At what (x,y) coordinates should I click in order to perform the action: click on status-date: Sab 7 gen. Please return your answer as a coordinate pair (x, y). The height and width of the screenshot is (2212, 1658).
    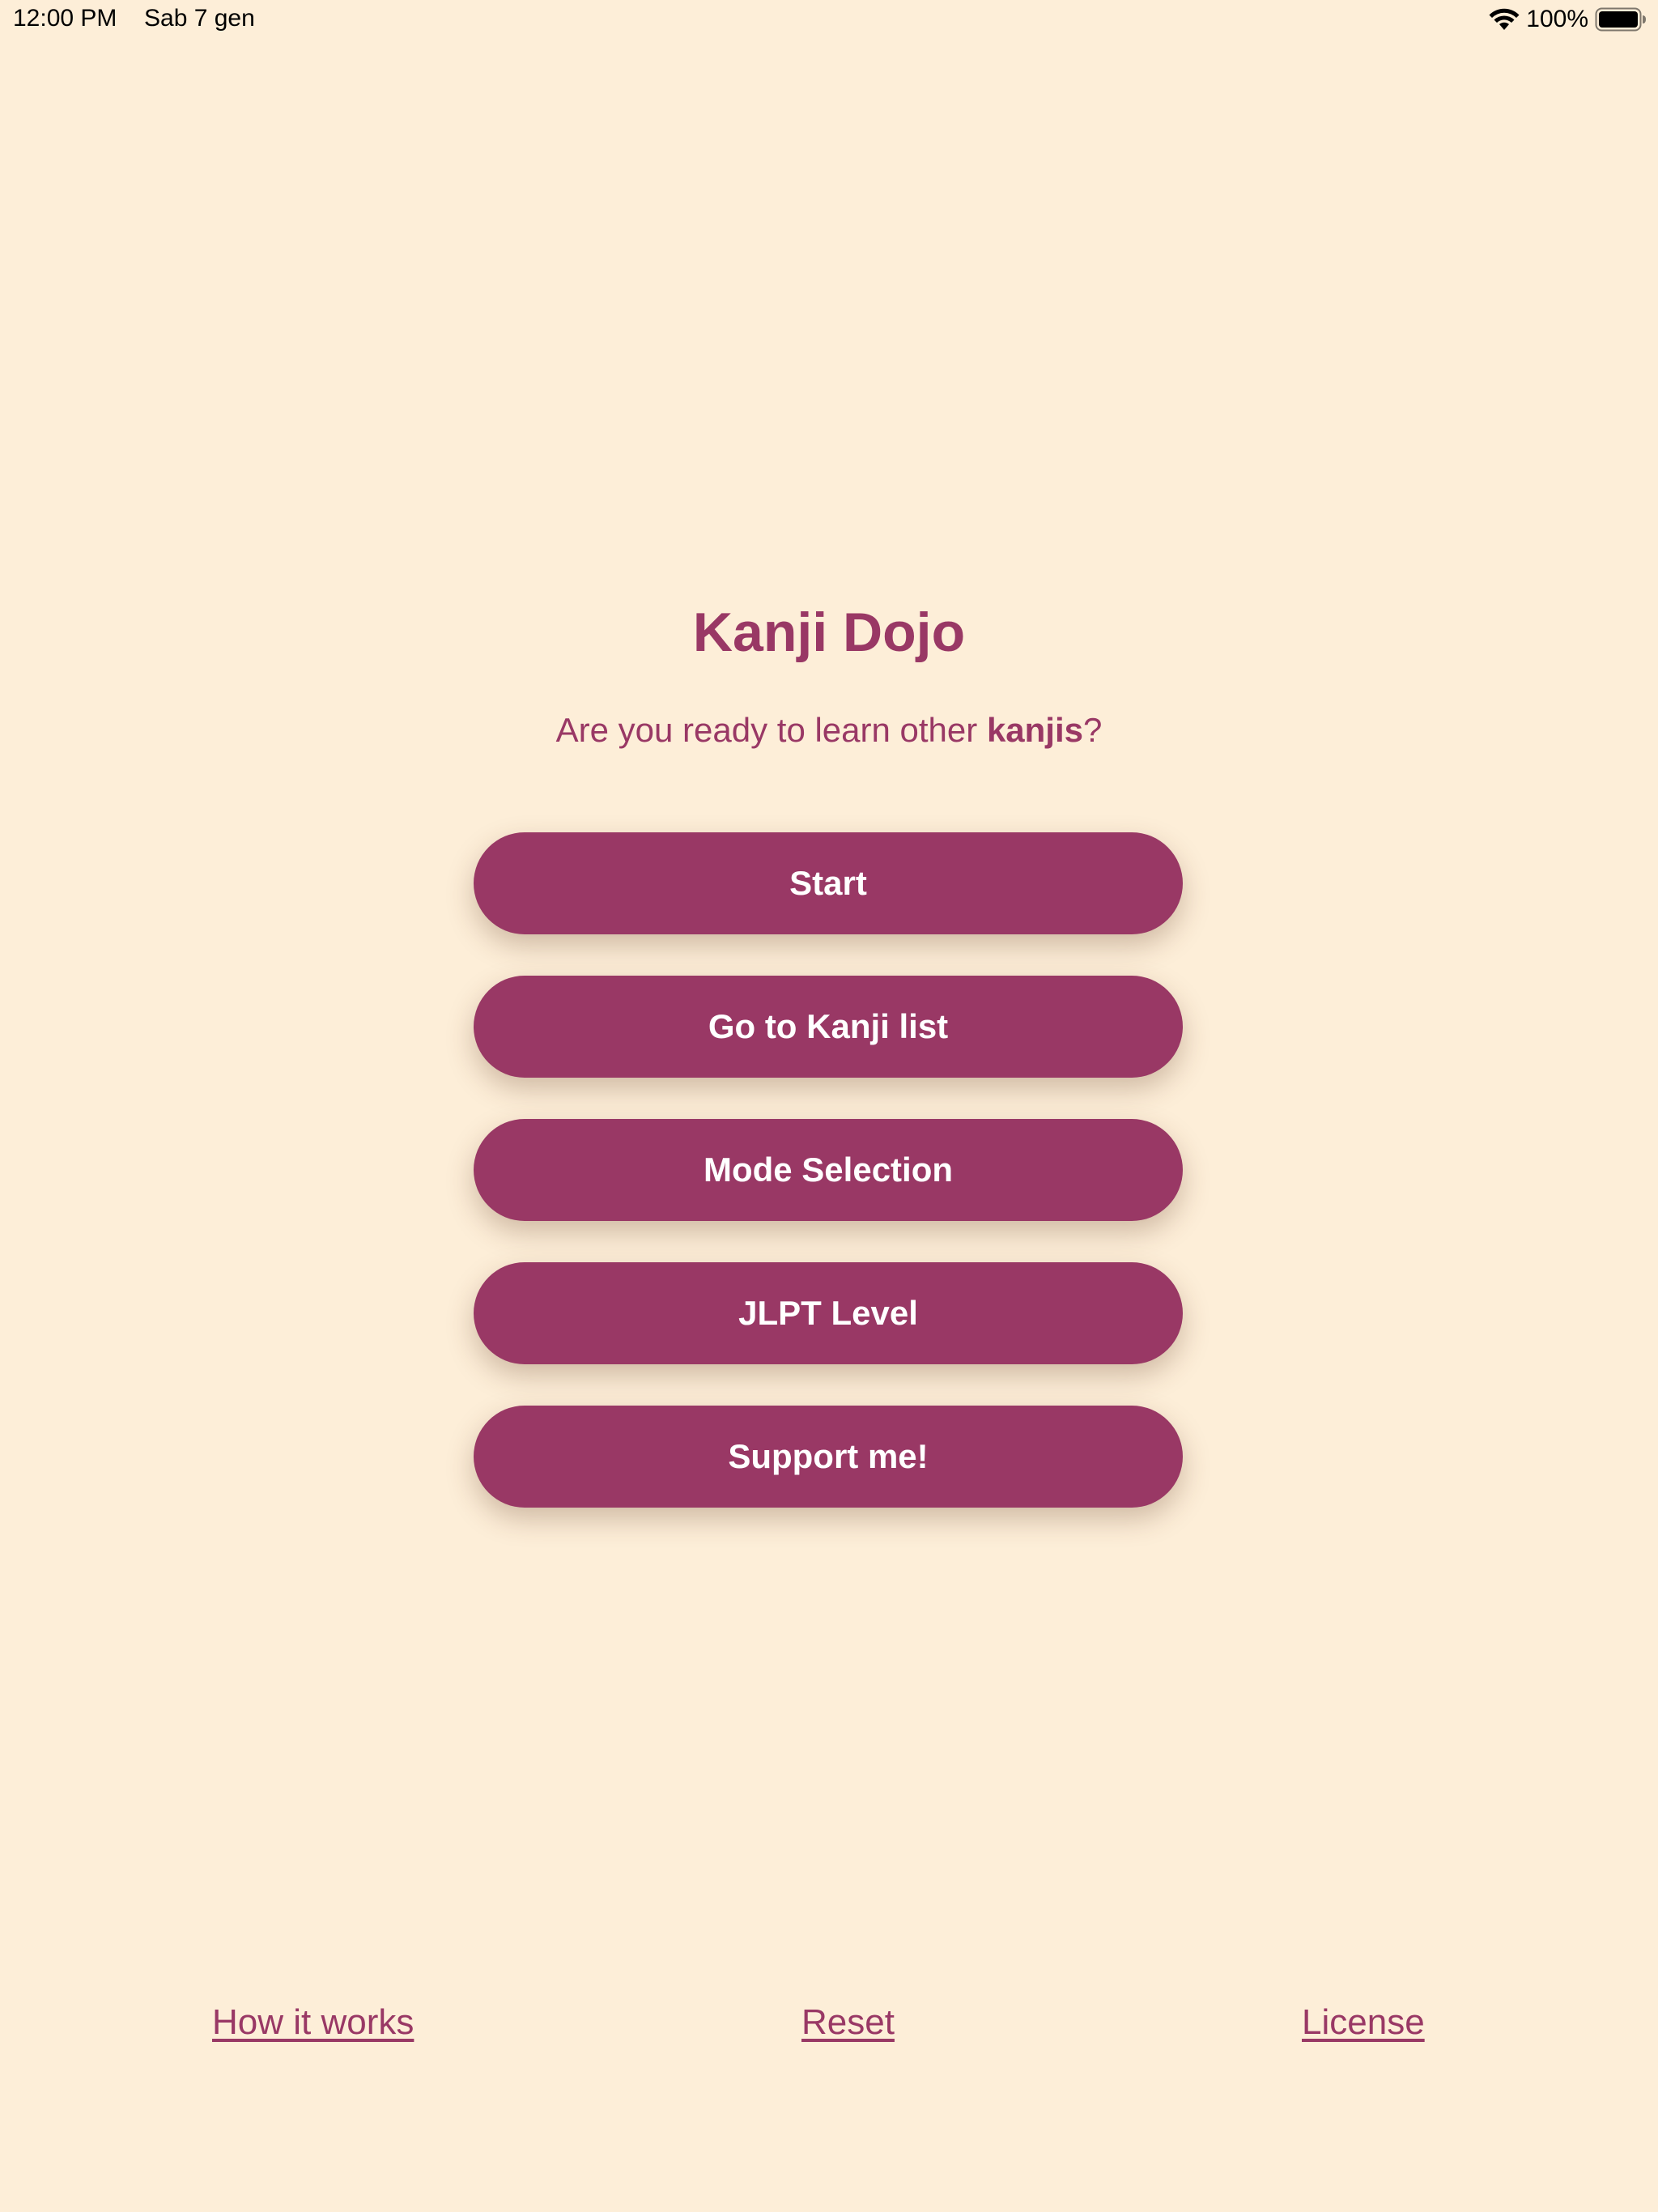
    Looking at the image, I should click on (199, 19).